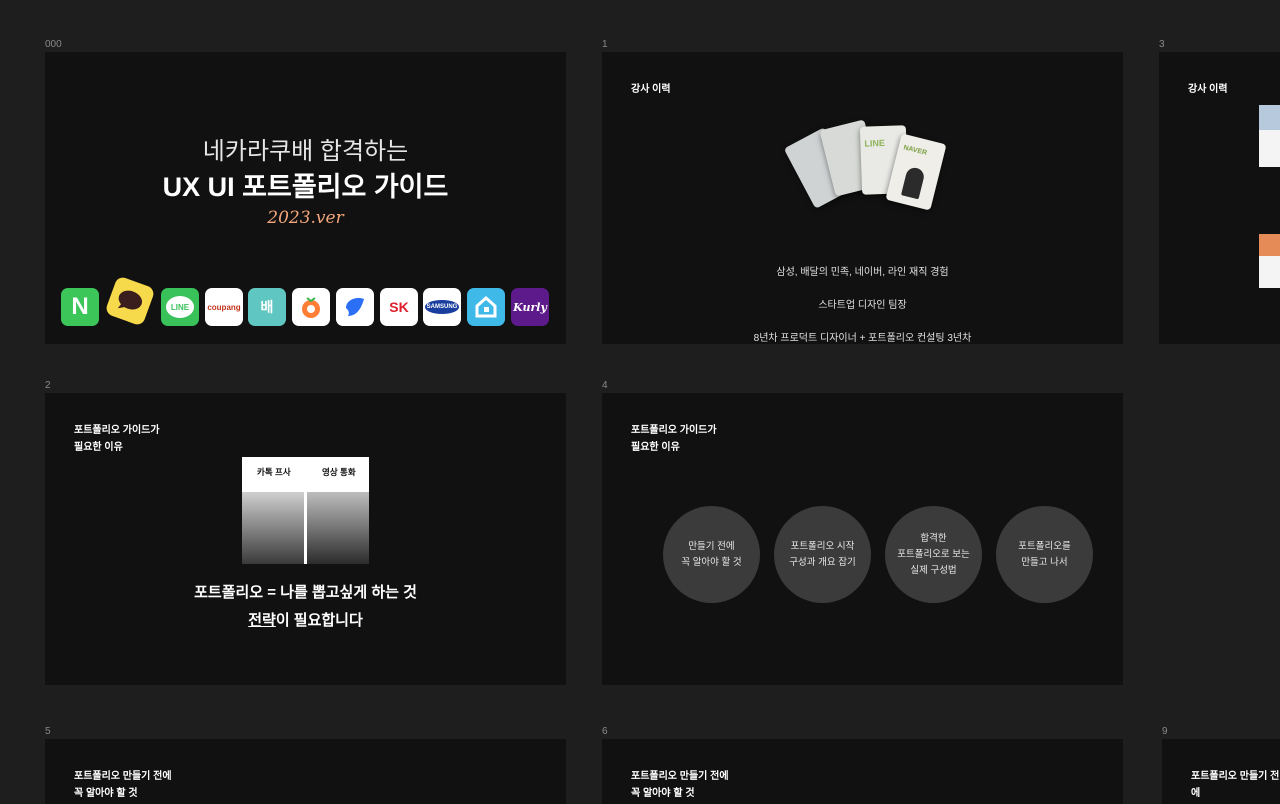  I want to click on kakaotalk-logo-icon, so click(130, 301).